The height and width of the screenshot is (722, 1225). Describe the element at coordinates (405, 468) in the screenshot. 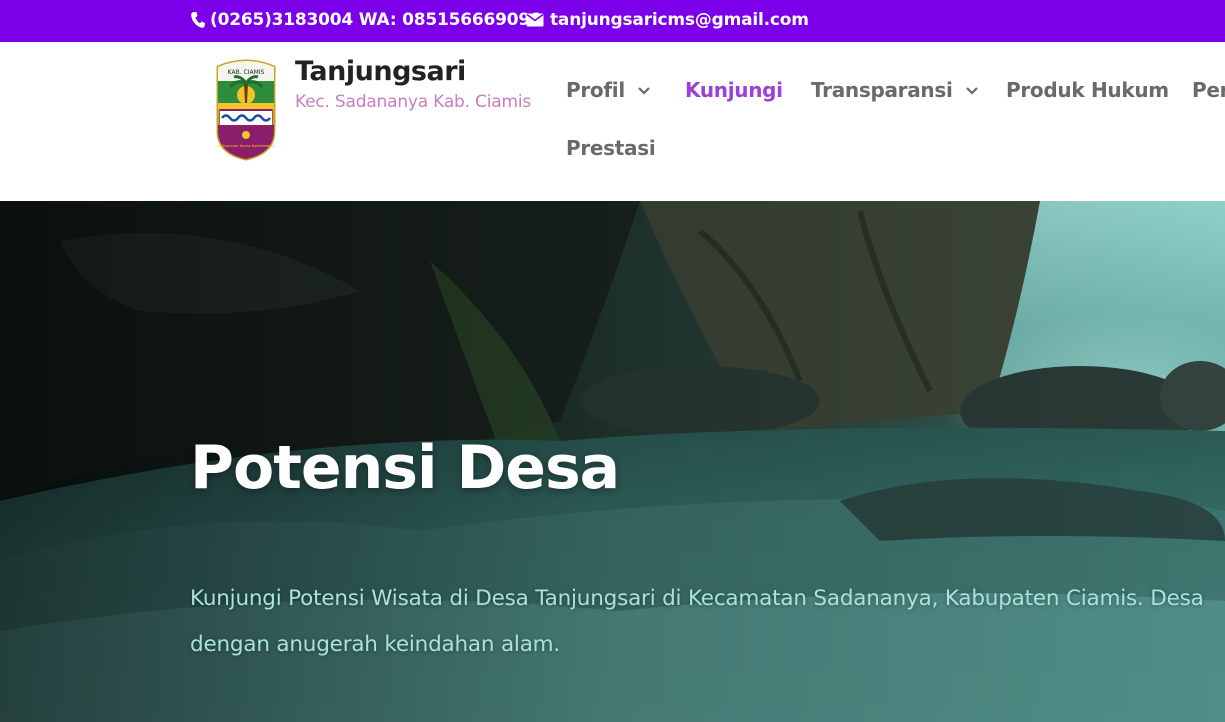

I see `hero-title: Potensi Desa` at that location.